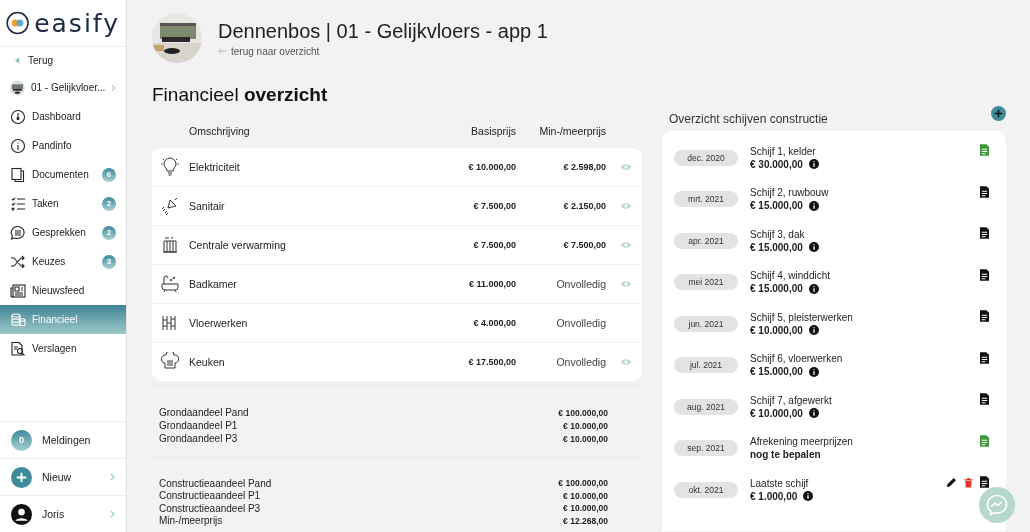 The image size is (1030, 532). What do you see at coordinates (998, 113) in the screenshot?
I see `add-button` at bounding box center [998, 113].